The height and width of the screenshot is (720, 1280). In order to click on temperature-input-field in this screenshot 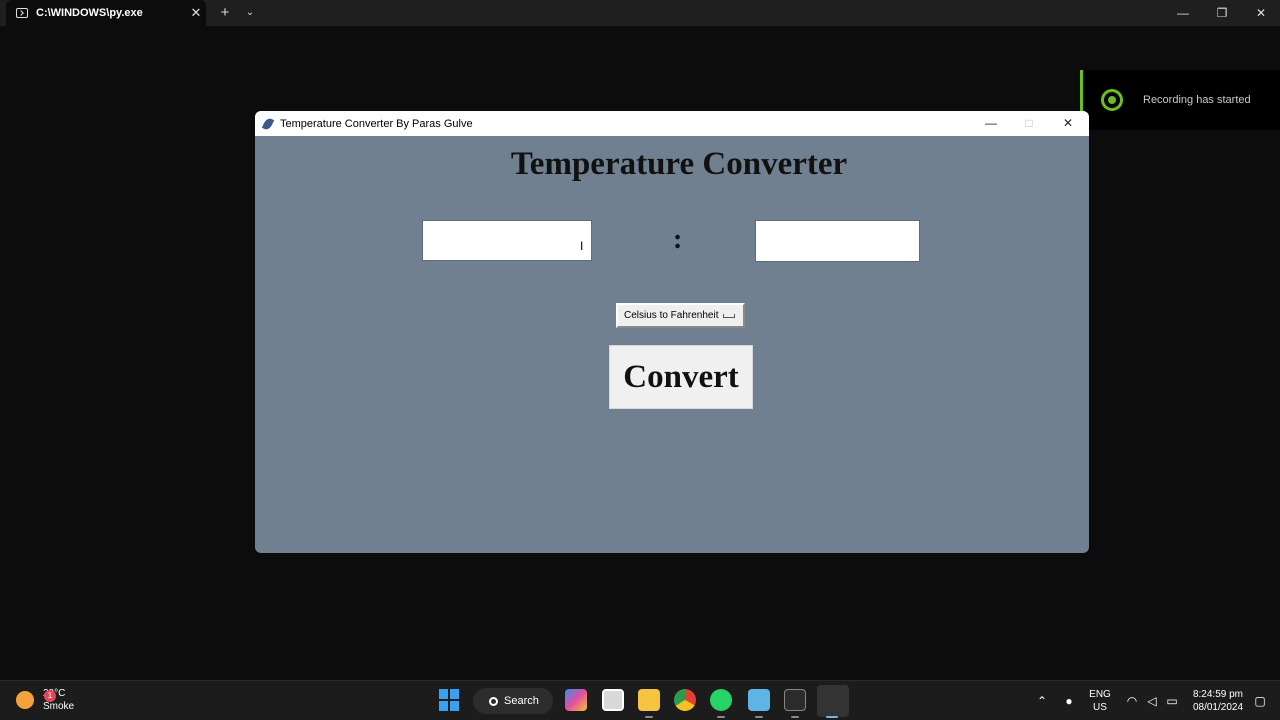, I will do `click(507, 240)`.